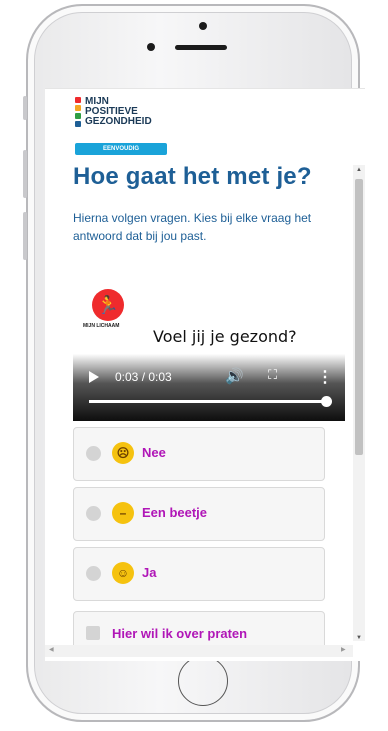  Describe the element at coordinates (225, 336) in the screenshot. I see `question-text: Voel jij je gezond?` at that location.